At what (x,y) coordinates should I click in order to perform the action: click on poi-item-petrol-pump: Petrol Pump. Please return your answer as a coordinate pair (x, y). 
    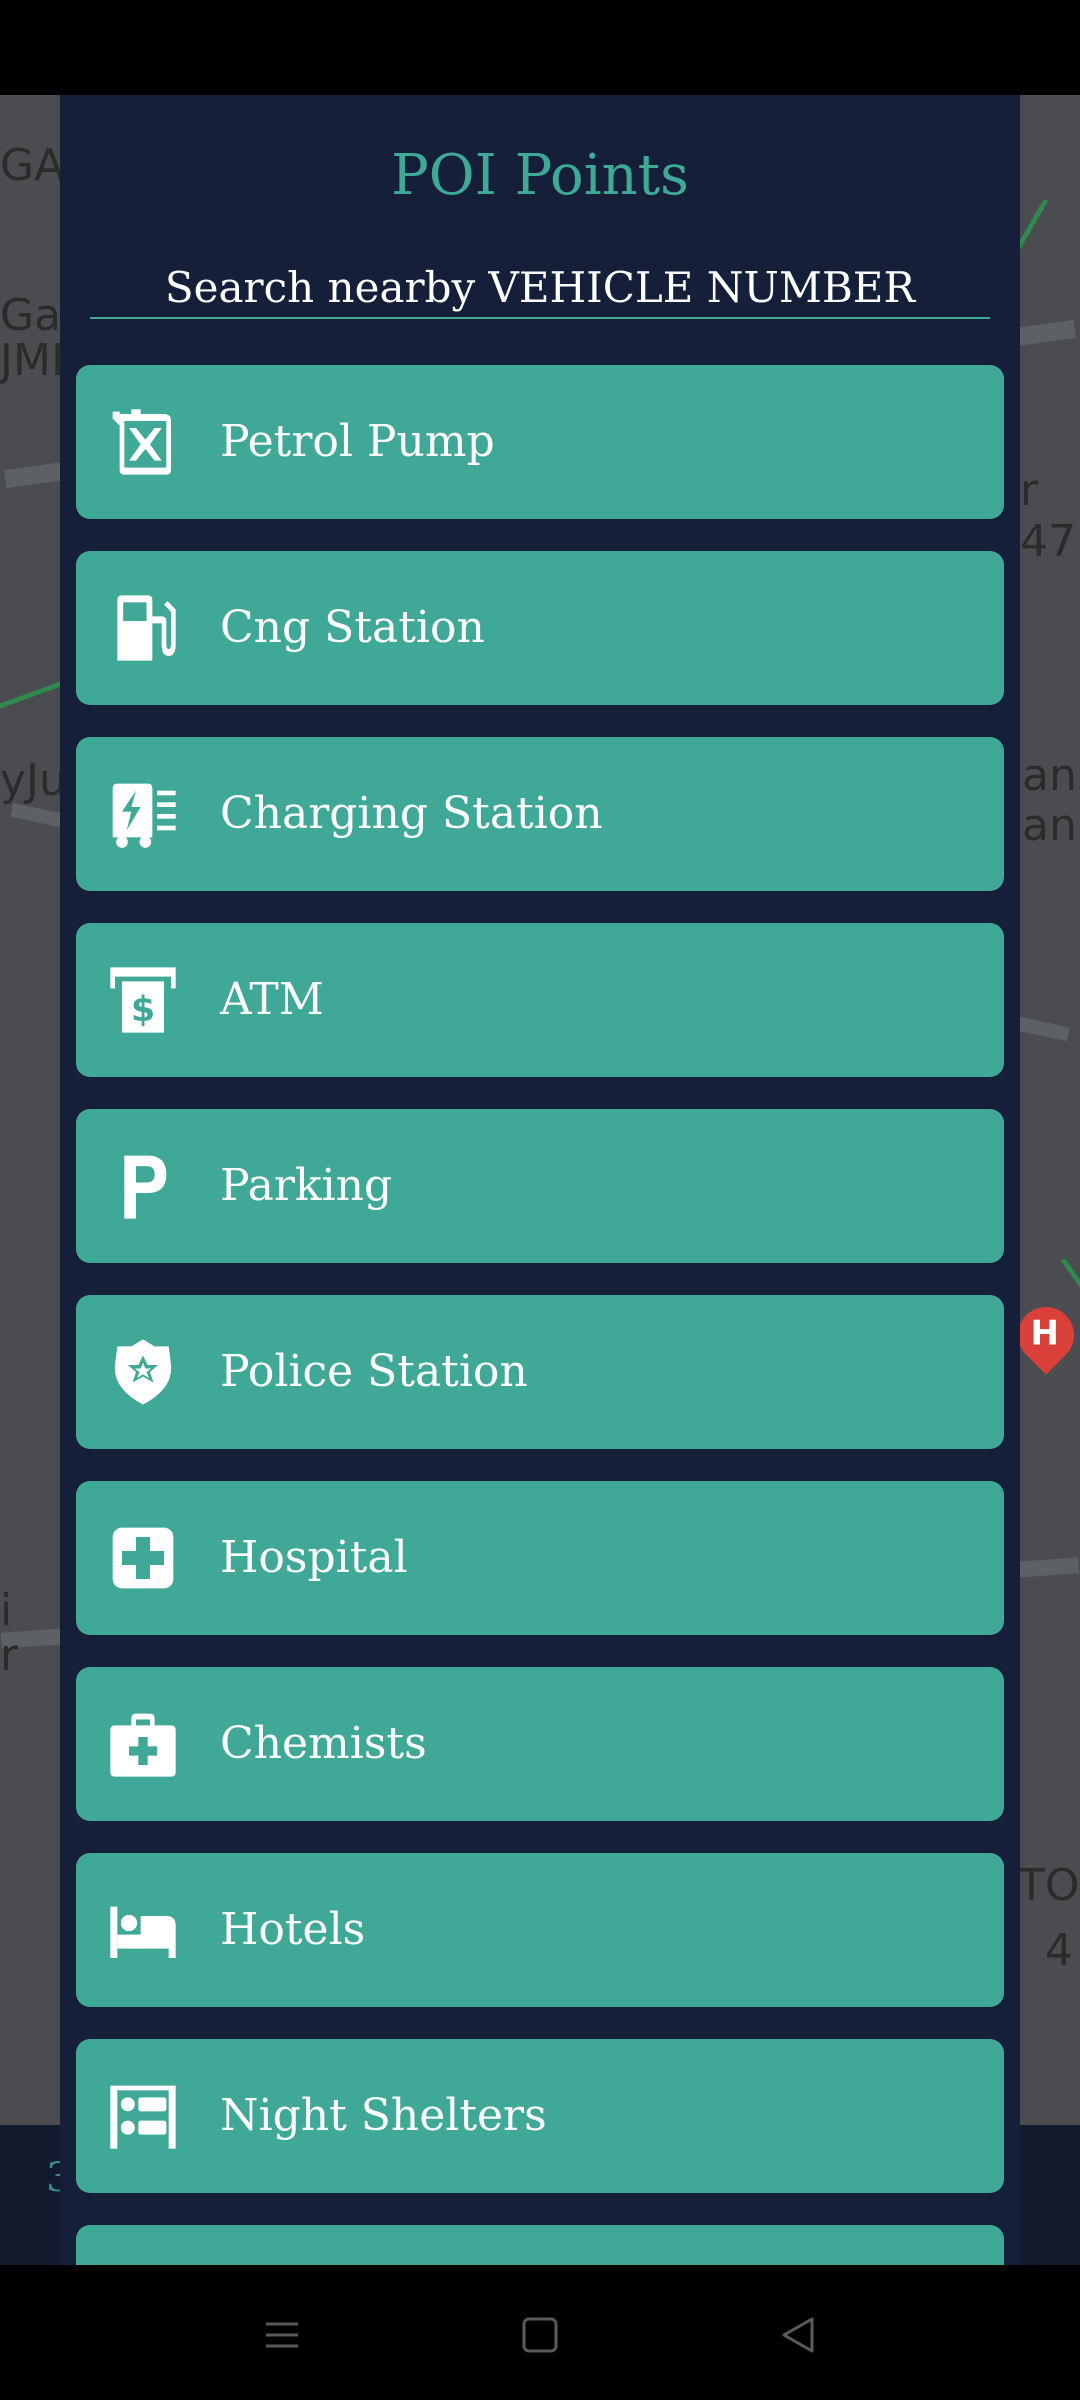
    Looking at the image, I should click on (540, 442).